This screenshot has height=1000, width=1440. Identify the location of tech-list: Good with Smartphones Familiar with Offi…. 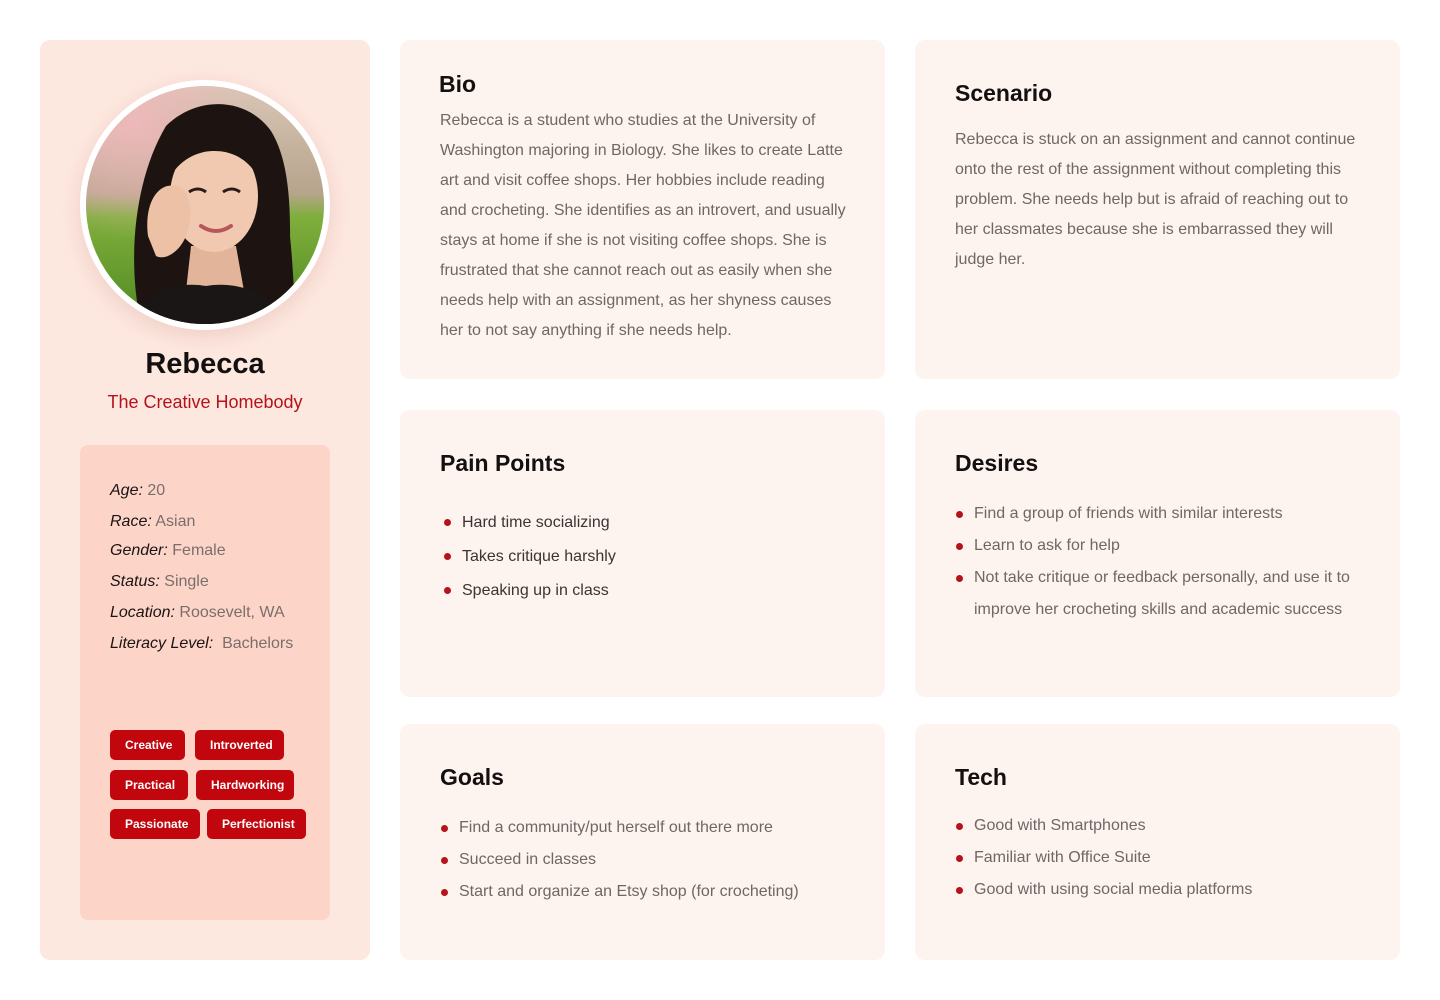
(1165, 858).